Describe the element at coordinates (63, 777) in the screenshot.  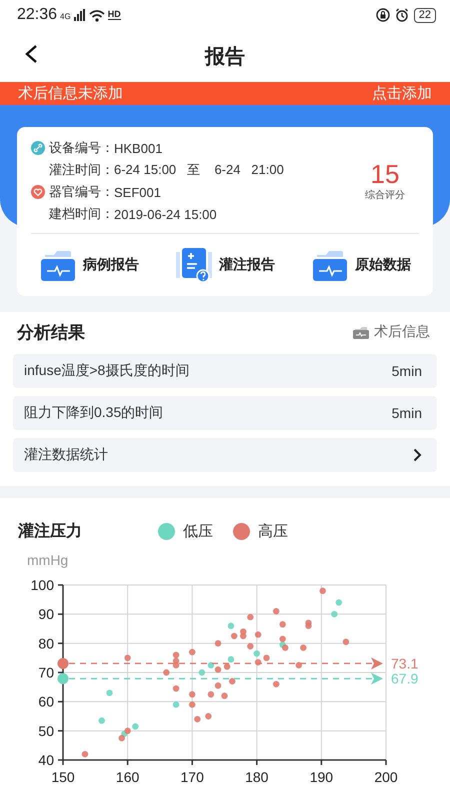
I see `x-tick-label: 150` at that location.